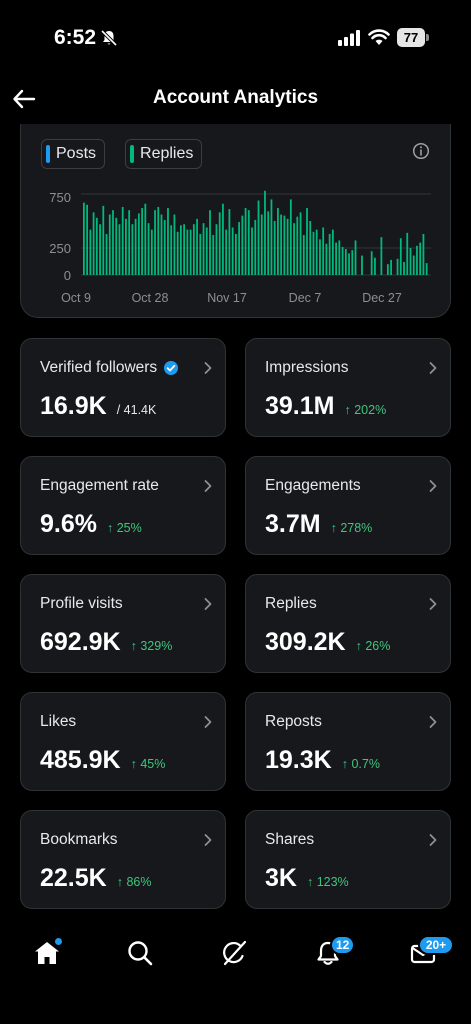 The image size is (471, 1024). Describe the element at coordinates (425, 954) in the screenshot. I see `nav-messages: 20+` at that location.